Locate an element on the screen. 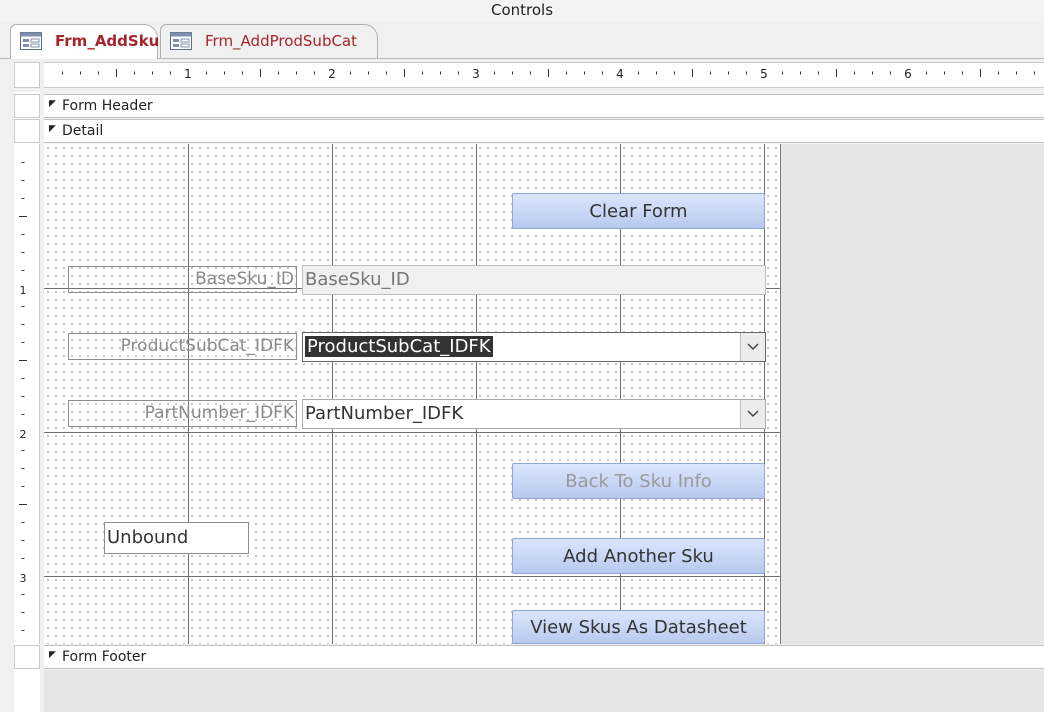 Image resolution: width=1044 pixels, height=712 pixels. unbound-textbox: Unbound is located at coordinates (176, 538).